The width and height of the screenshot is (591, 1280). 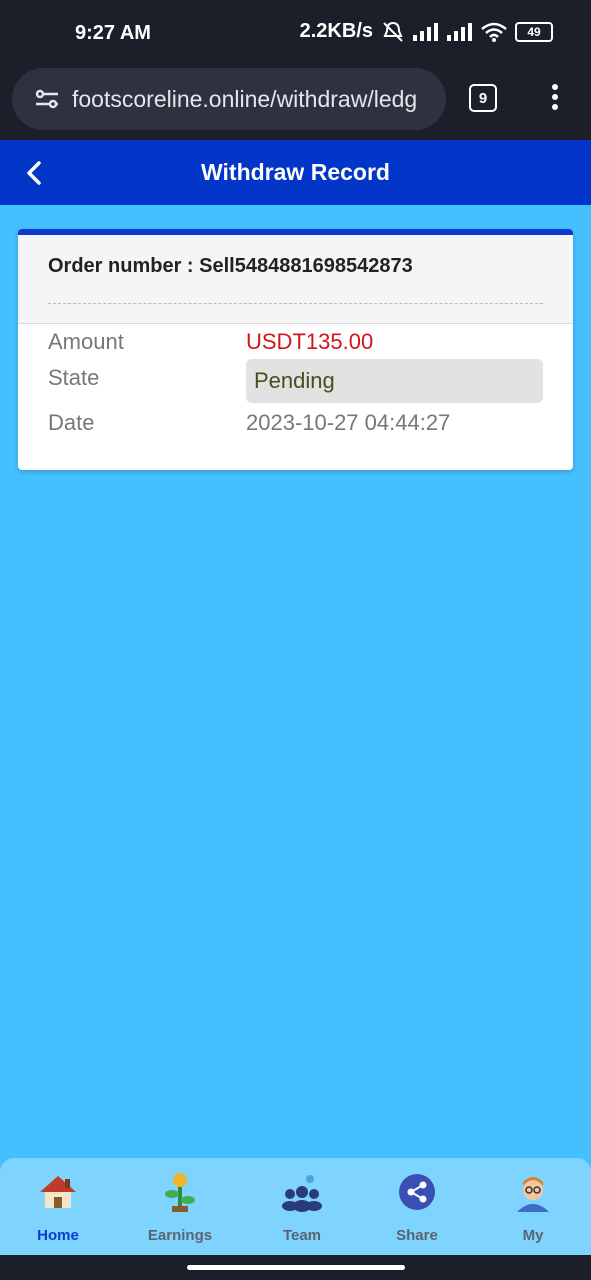 I want to click on page-header: Withdraw Record, so click(x=295, y=172).